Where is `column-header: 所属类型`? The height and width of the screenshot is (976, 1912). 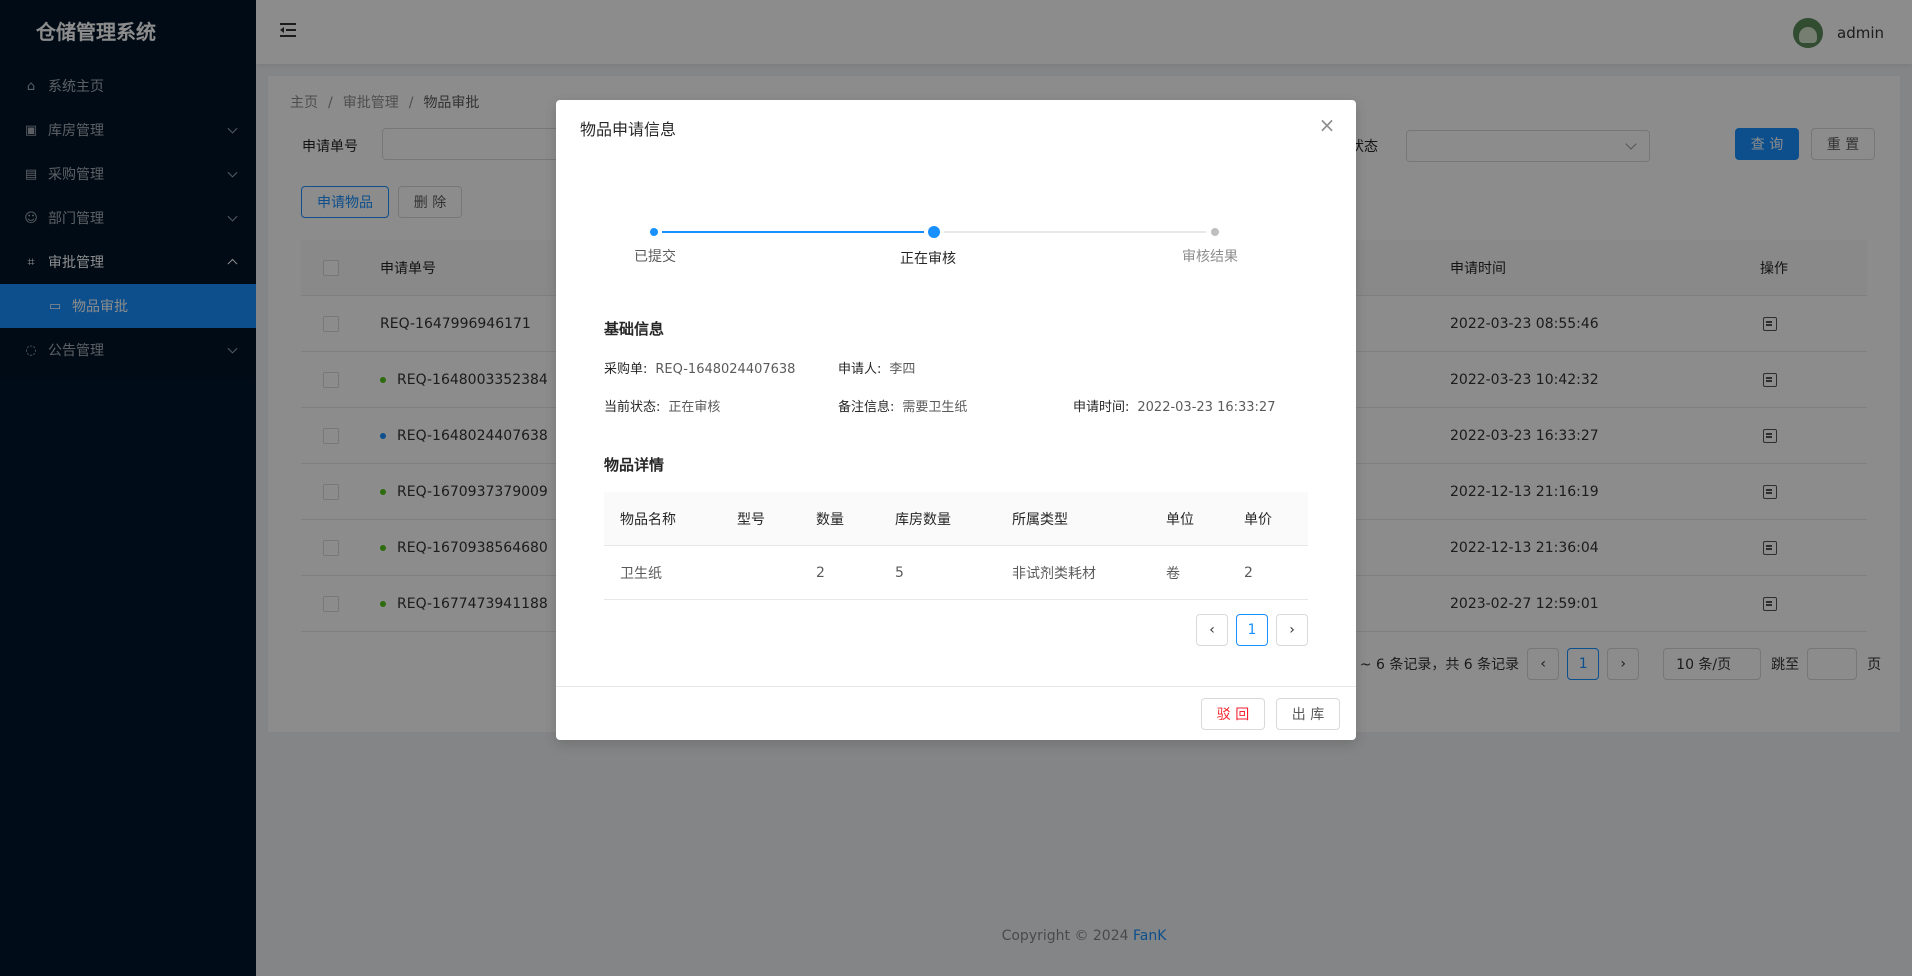
column-header: 所属类型 is located at coordinates (1040, 520).